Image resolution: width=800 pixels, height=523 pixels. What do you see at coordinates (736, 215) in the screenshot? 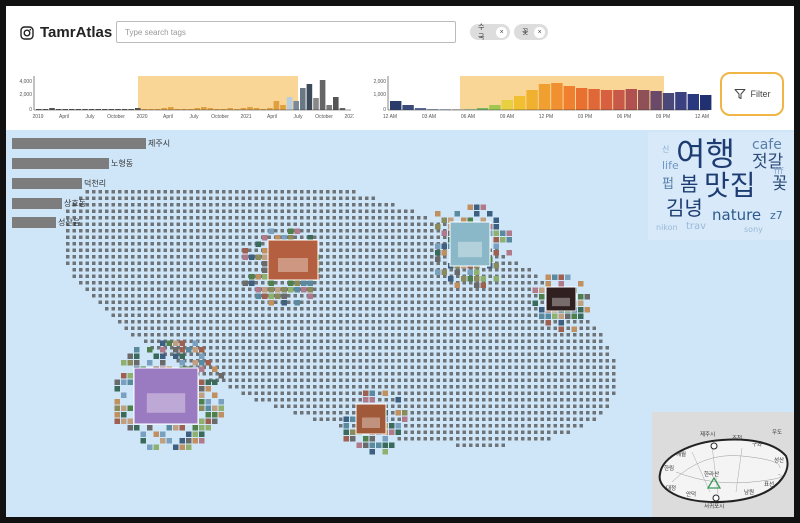
I see `word-cloud-term: nature` at bounding box center [736, 215].